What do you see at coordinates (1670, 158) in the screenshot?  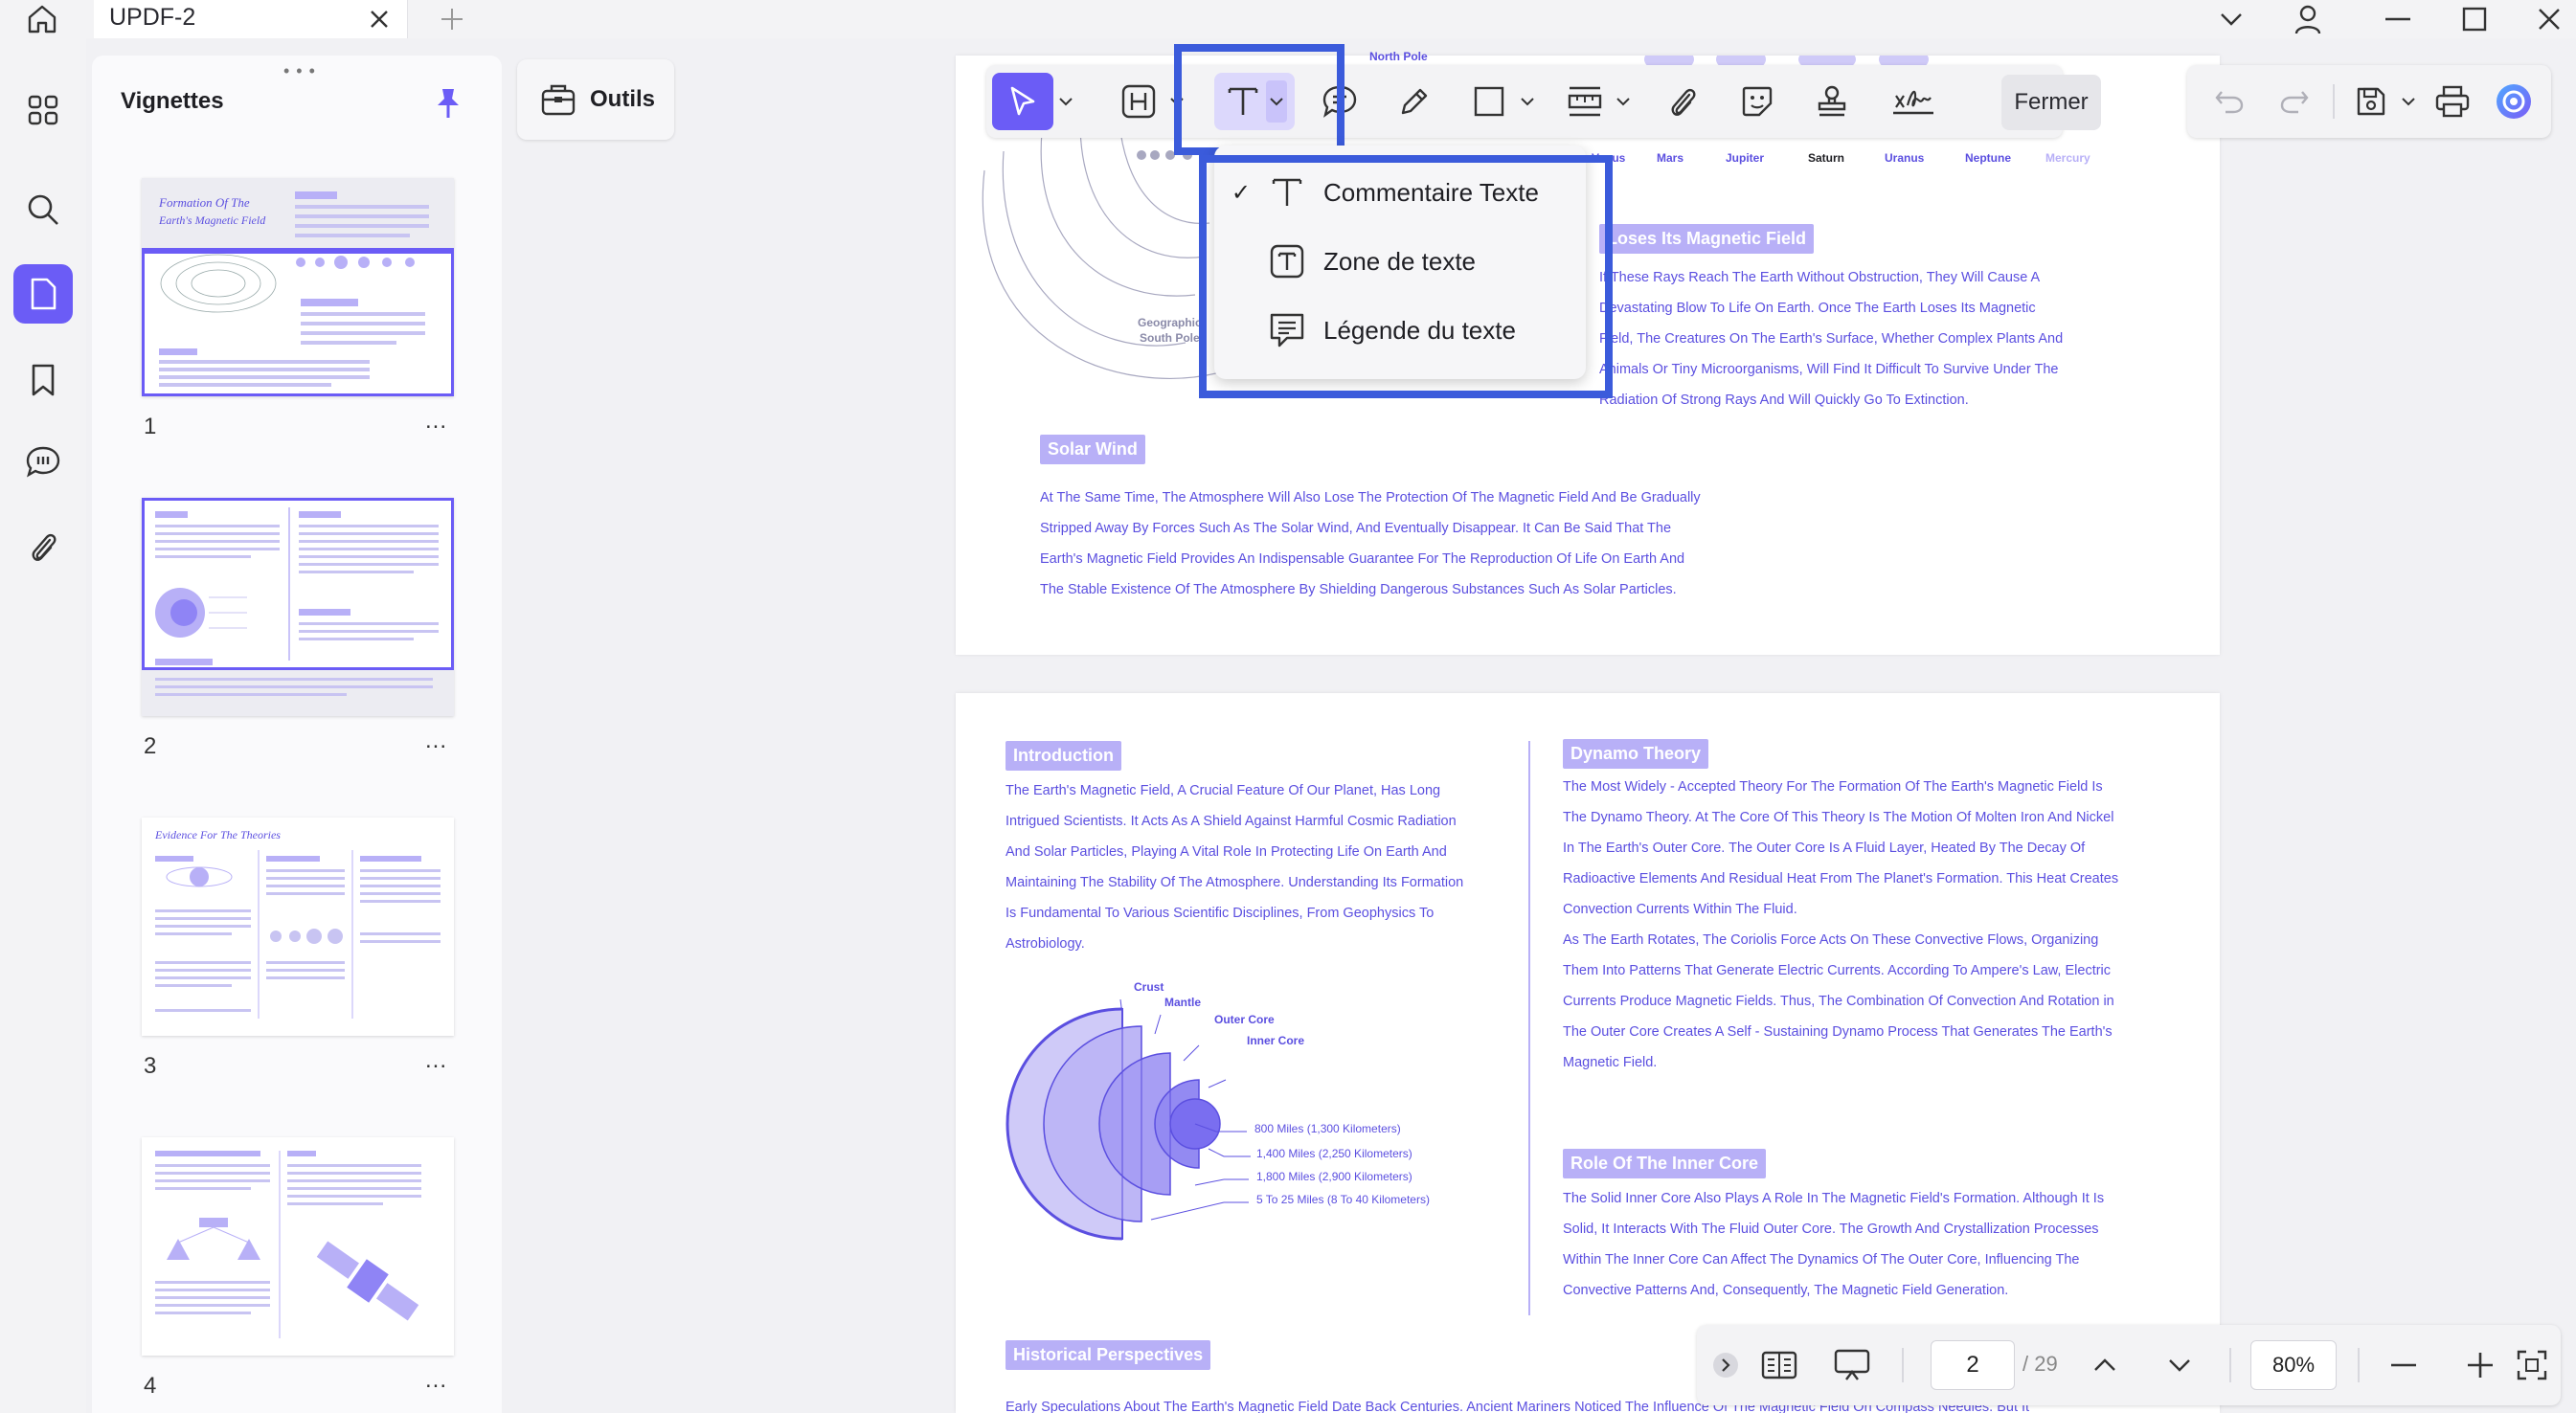 I see `planet-label: Mars` at bounding box center [1670, 158].